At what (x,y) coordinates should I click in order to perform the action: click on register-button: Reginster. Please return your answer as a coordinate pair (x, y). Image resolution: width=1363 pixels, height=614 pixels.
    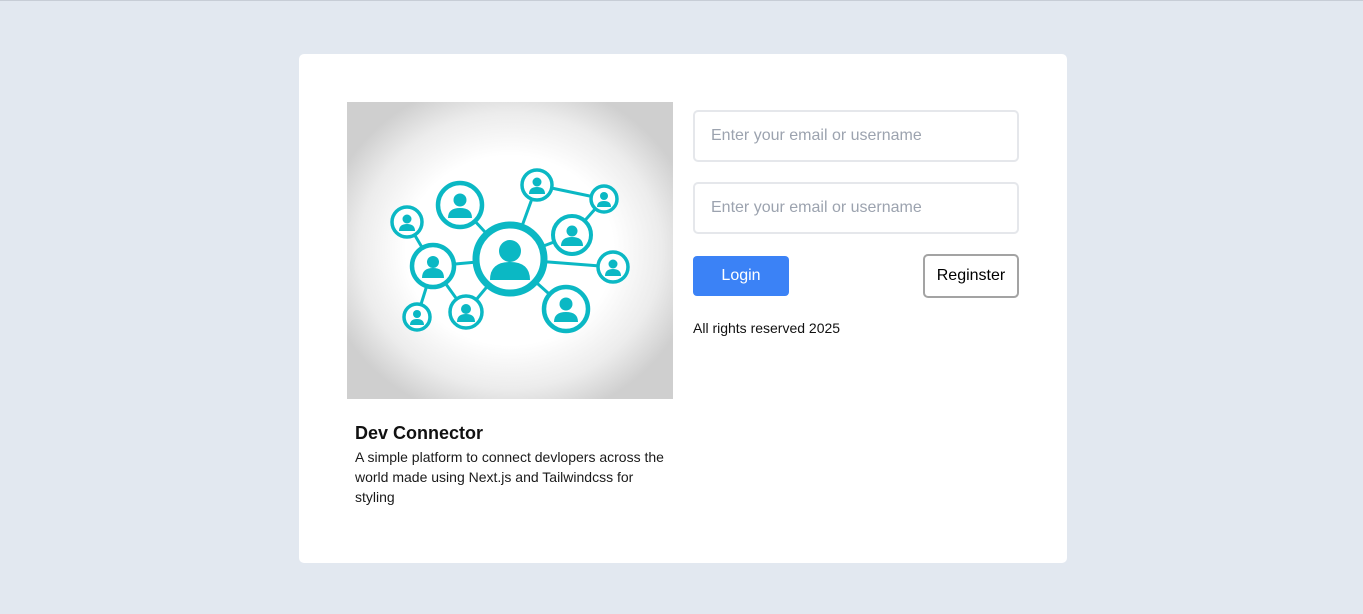
    Looking at the image, I should click on (971, 276).